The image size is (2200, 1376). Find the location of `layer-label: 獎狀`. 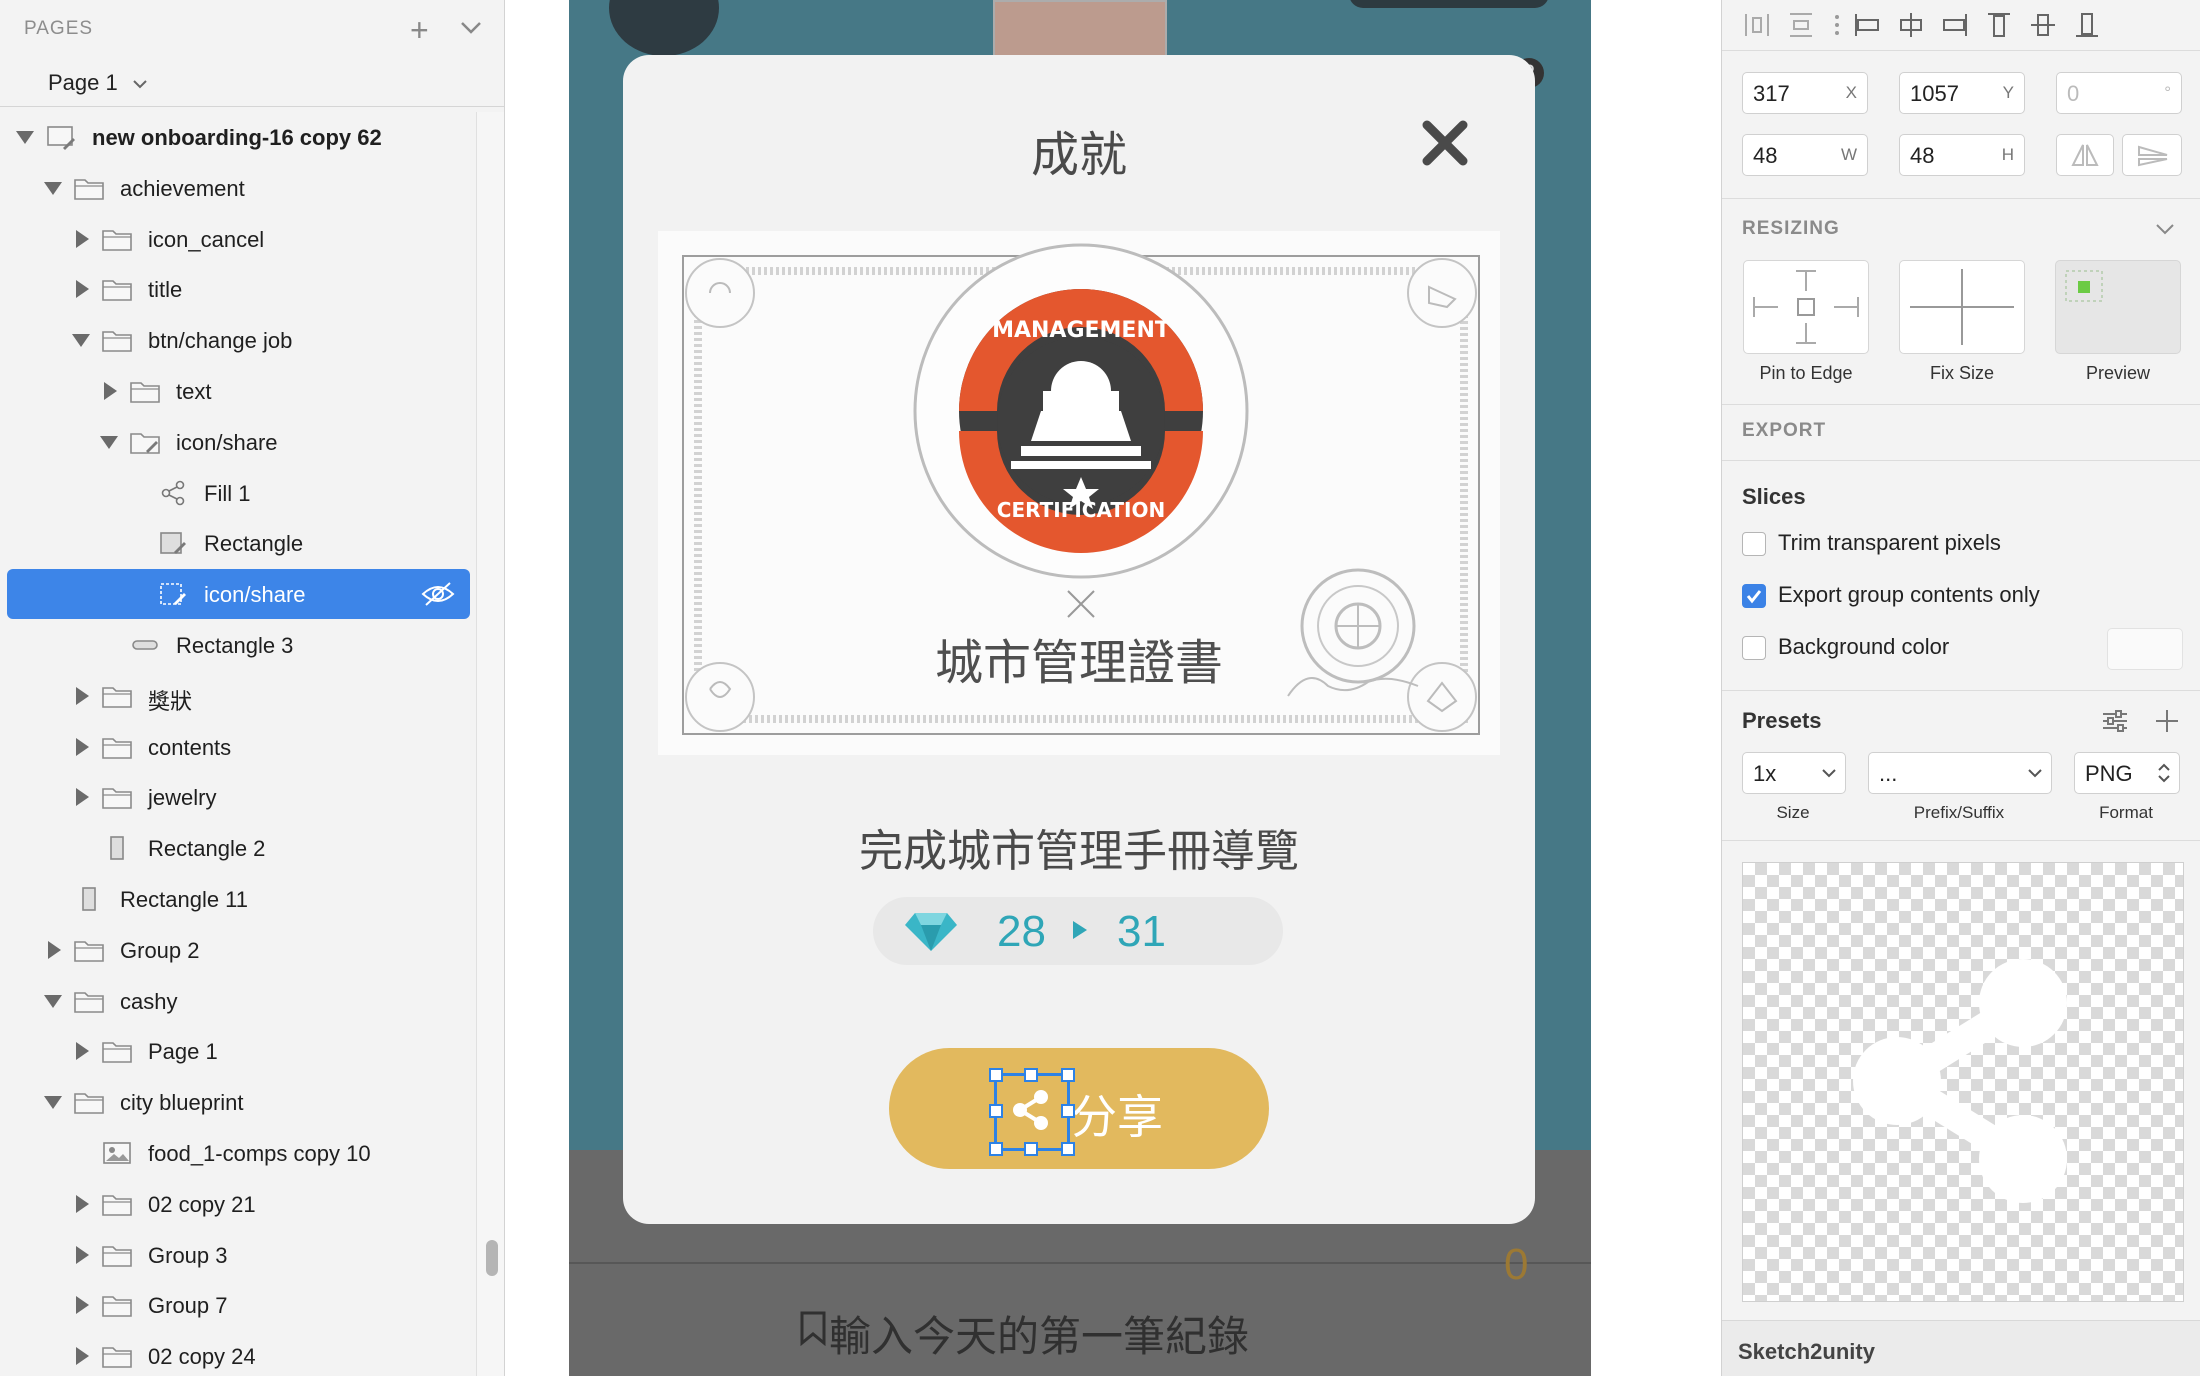

layer-label: 獎狀 is located at coordinates (170, 701).